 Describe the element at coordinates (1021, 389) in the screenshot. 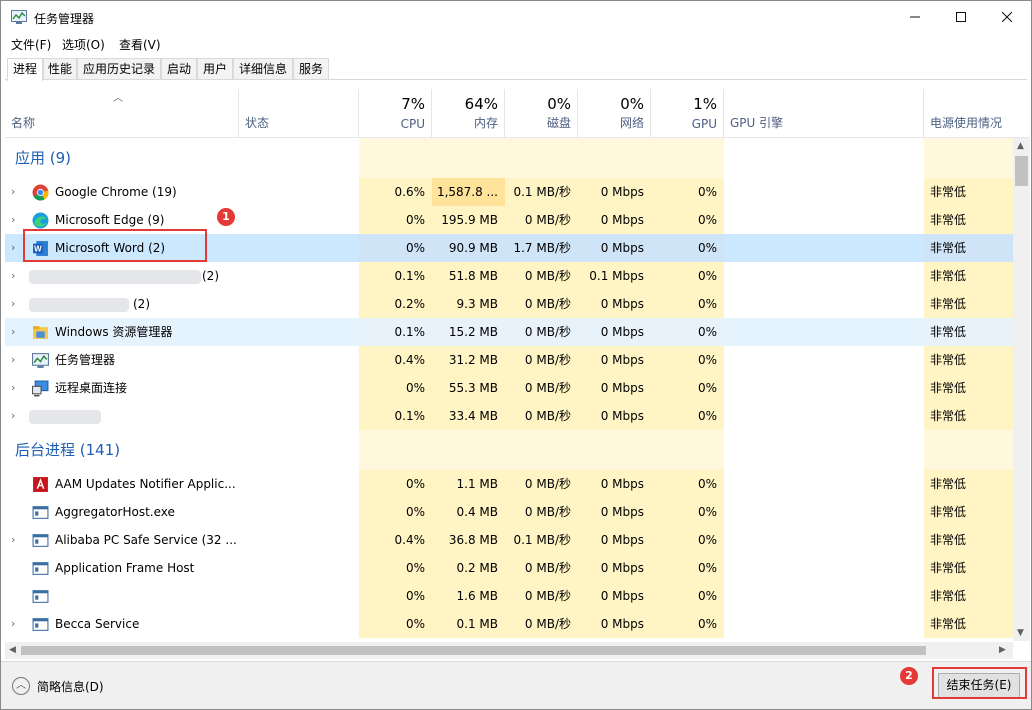

I see `vertical-scrollbar` at that location.